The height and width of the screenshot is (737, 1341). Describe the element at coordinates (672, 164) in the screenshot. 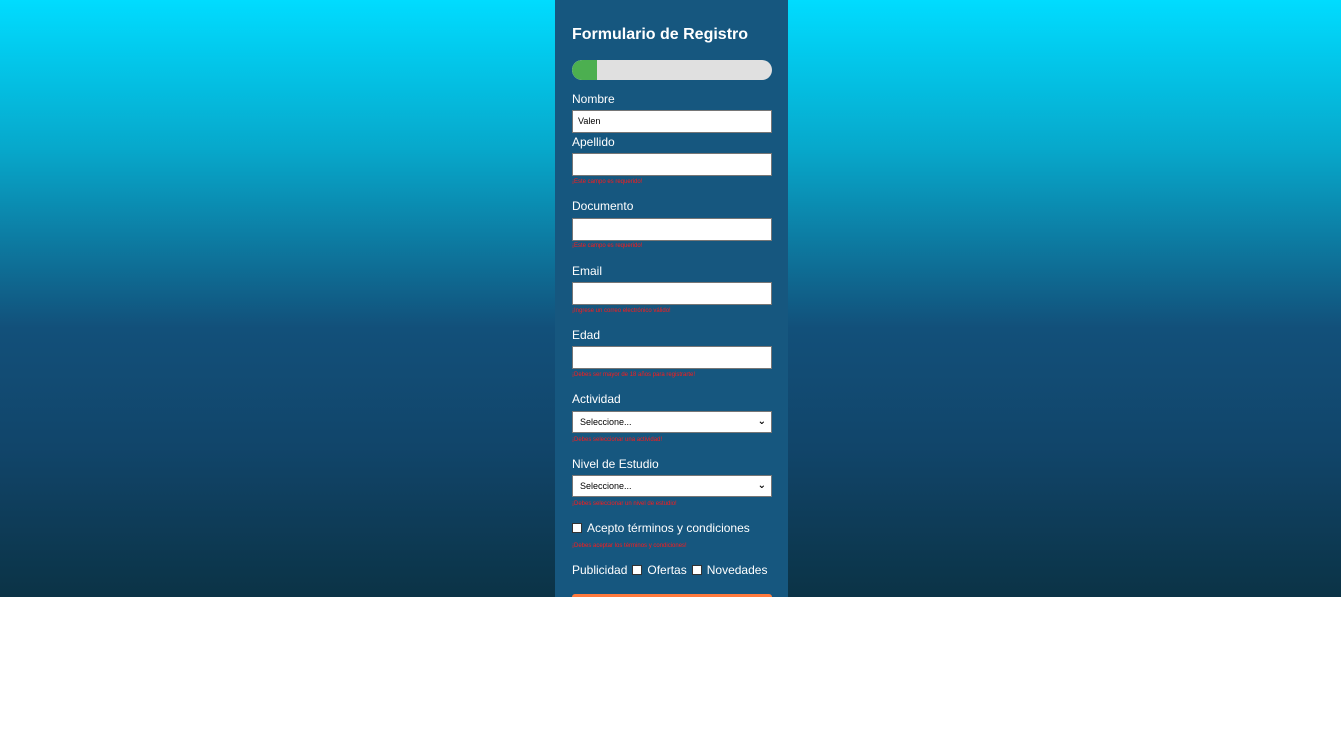

I see `apellido-input` at that location.